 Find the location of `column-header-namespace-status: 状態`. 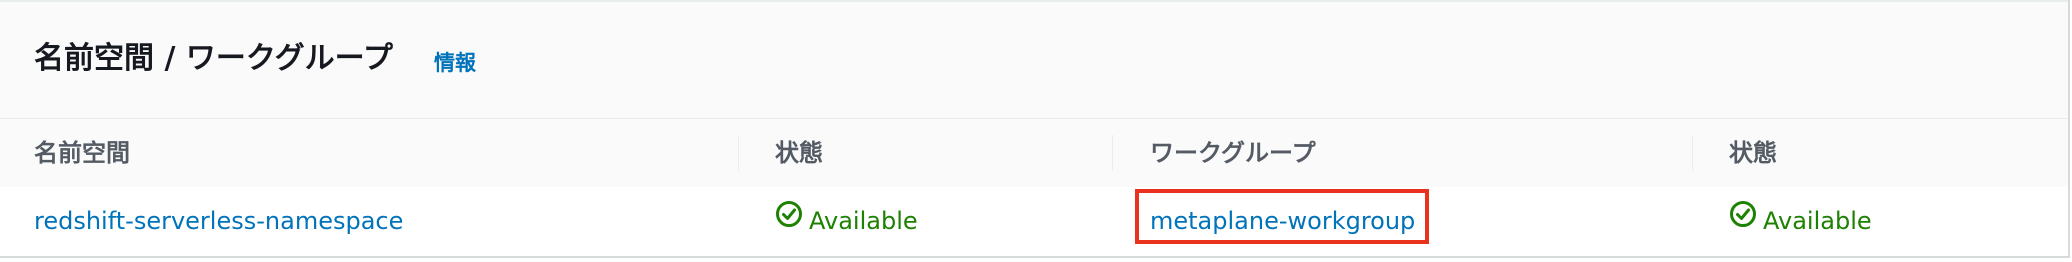

column-header-namespace-status: 状態 is located at coordinates (799, 153).